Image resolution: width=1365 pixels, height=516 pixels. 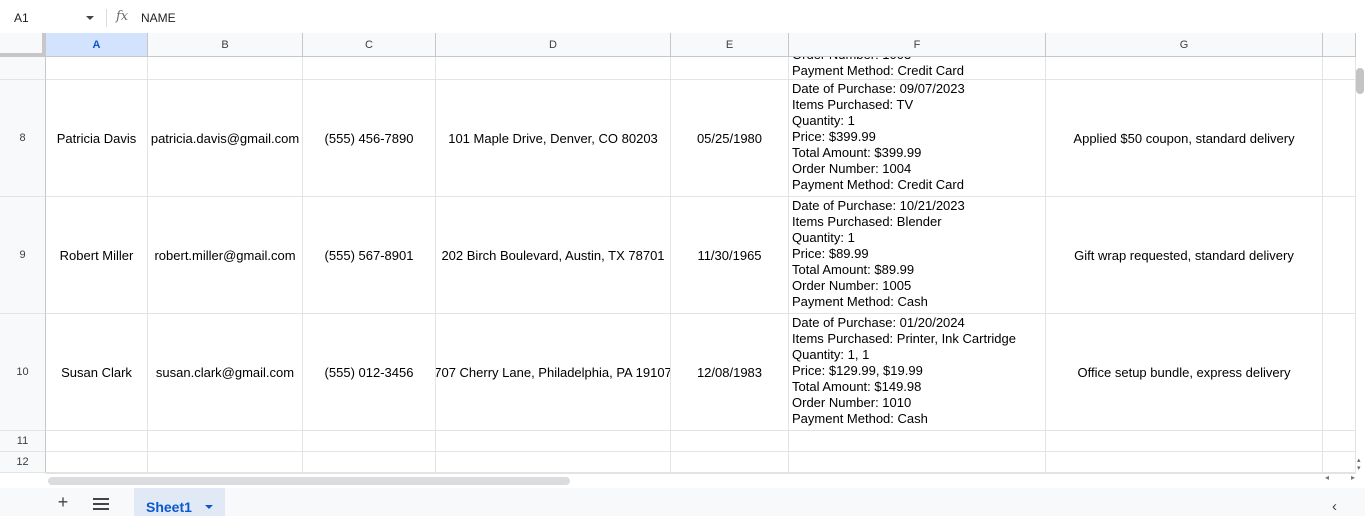 I want to click on formula-input: NAME, so click(x=158, y=18).